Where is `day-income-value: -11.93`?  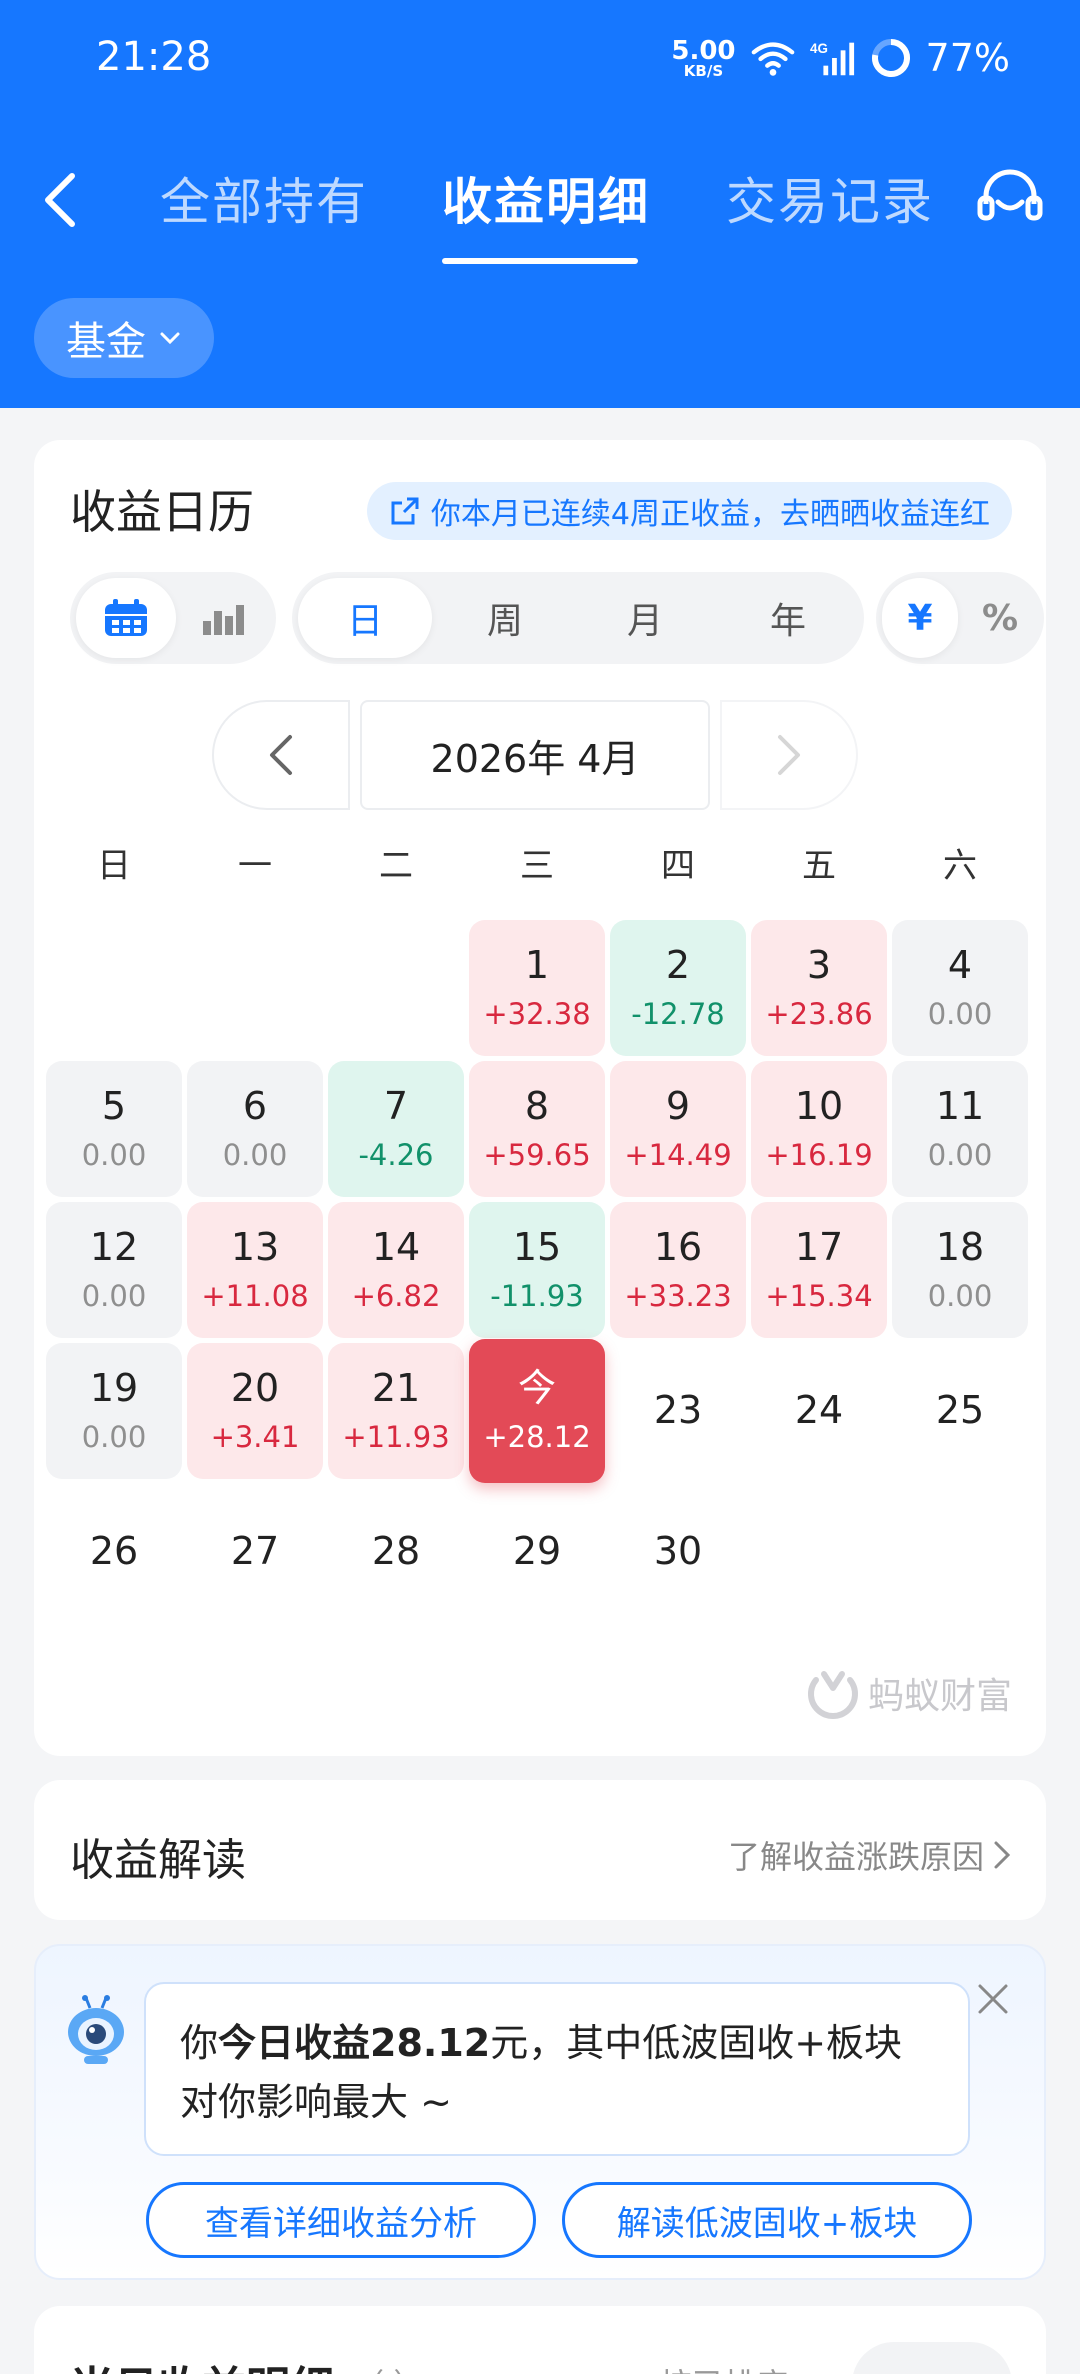
day-income-value: -11.93 is located at coordinates (537, 1296).